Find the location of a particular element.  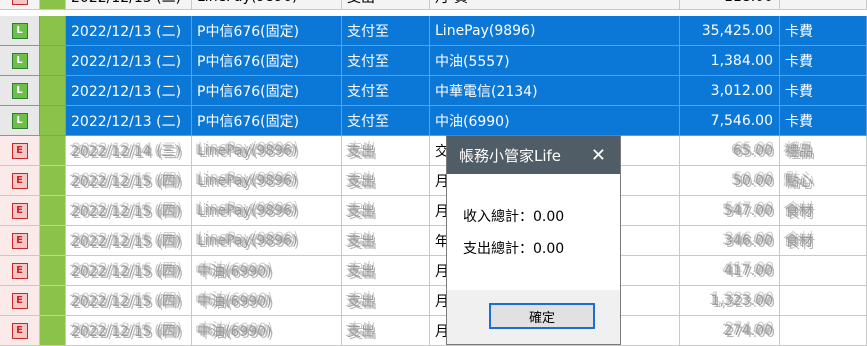

amount-cell: 65.00 is located at coordinates (730, 151).